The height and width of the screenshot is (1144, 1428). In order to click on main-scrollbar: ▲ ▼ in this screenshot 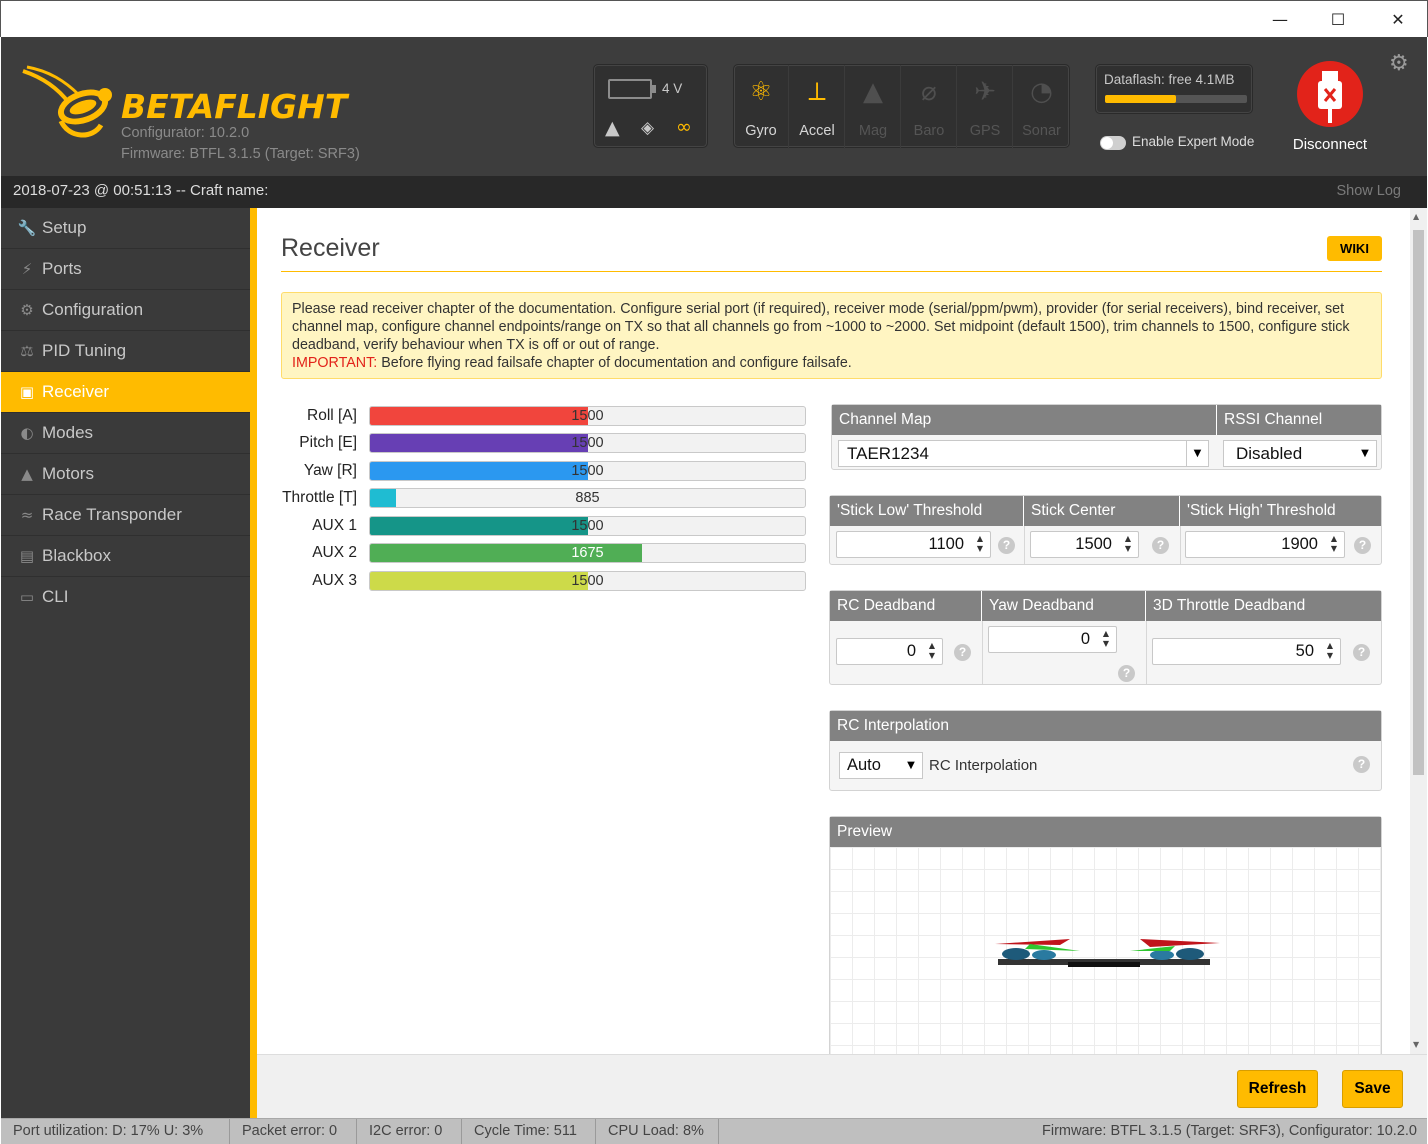, I will do `click(1418, 631)`.